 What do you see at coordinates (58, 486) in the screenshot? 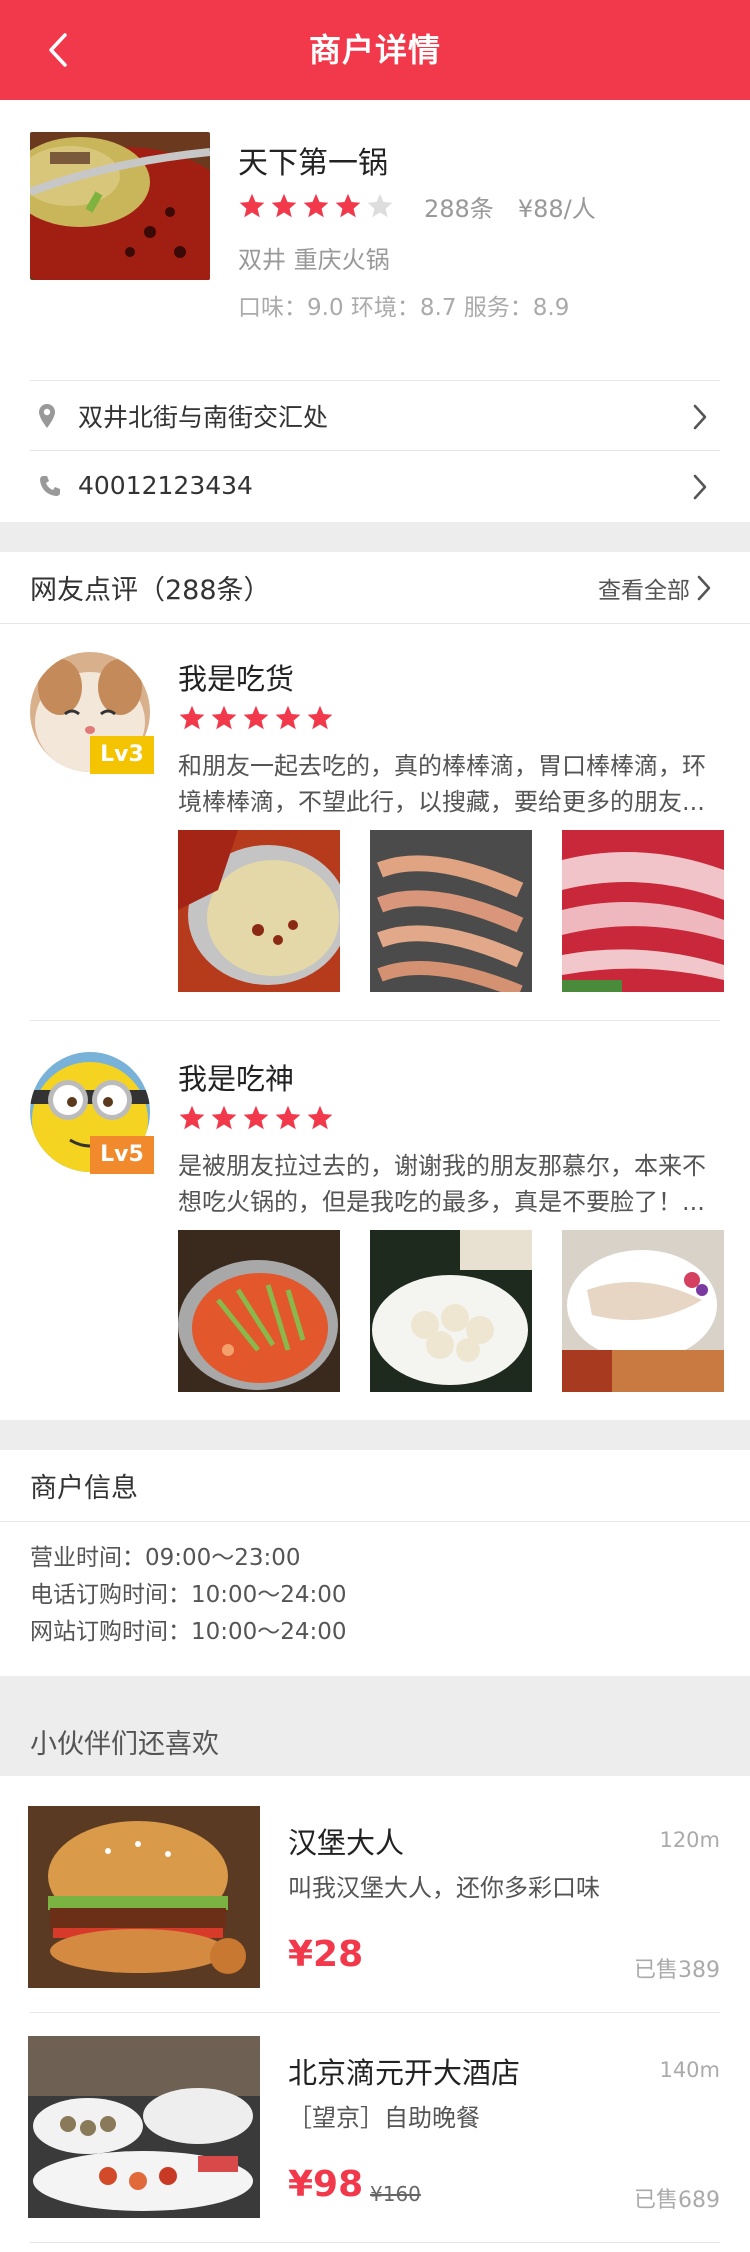
I see `phone-icon` at bounding box center [58, 486].